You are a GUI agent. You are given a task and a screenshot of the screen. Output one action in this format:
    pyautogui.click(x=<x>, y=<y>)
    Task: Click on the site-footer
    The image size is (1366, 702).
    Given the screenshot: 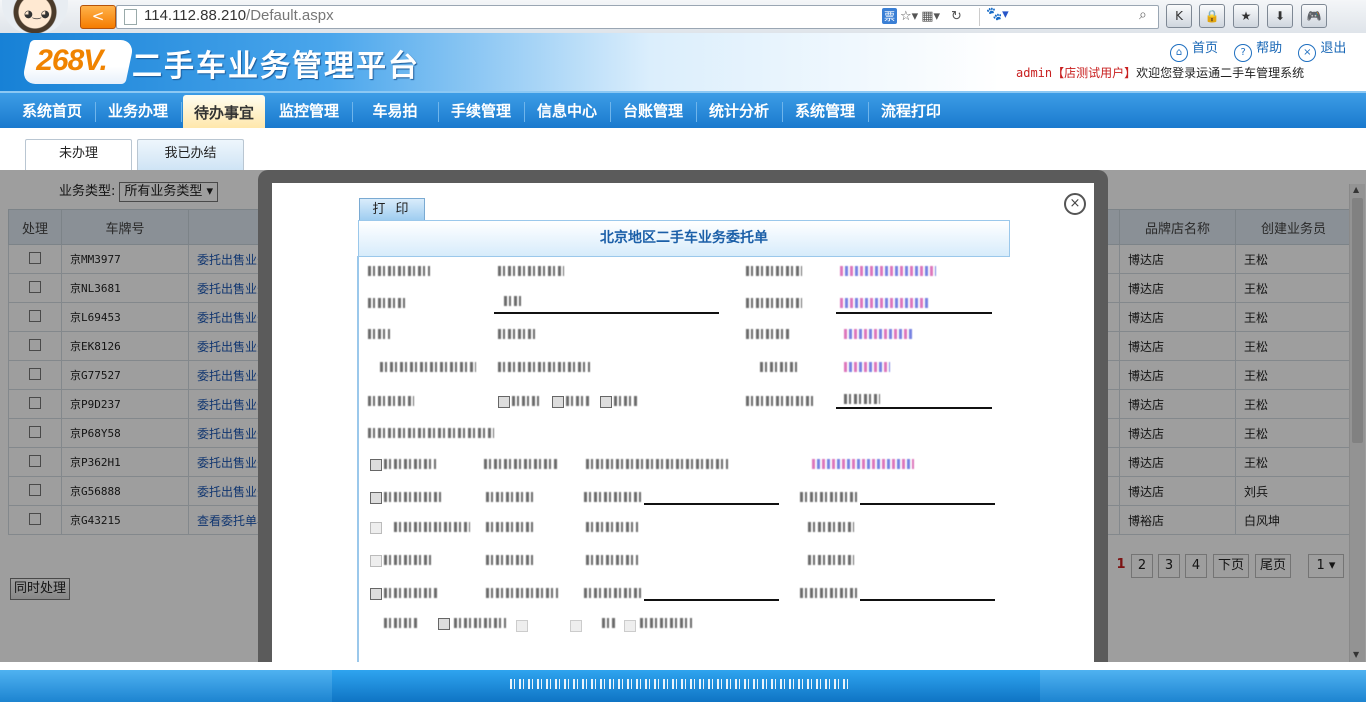 What is the action you would take?
    pyautogui.click(x=683, y=686)
    